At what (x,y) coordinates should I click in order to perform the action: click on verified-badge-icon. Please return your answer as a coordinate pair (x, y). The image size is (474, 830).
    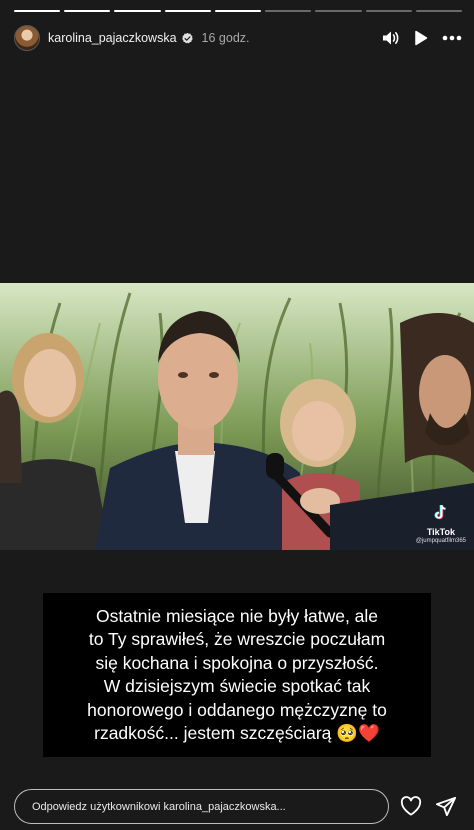
    Looking at the image, I should click on (187, 37).